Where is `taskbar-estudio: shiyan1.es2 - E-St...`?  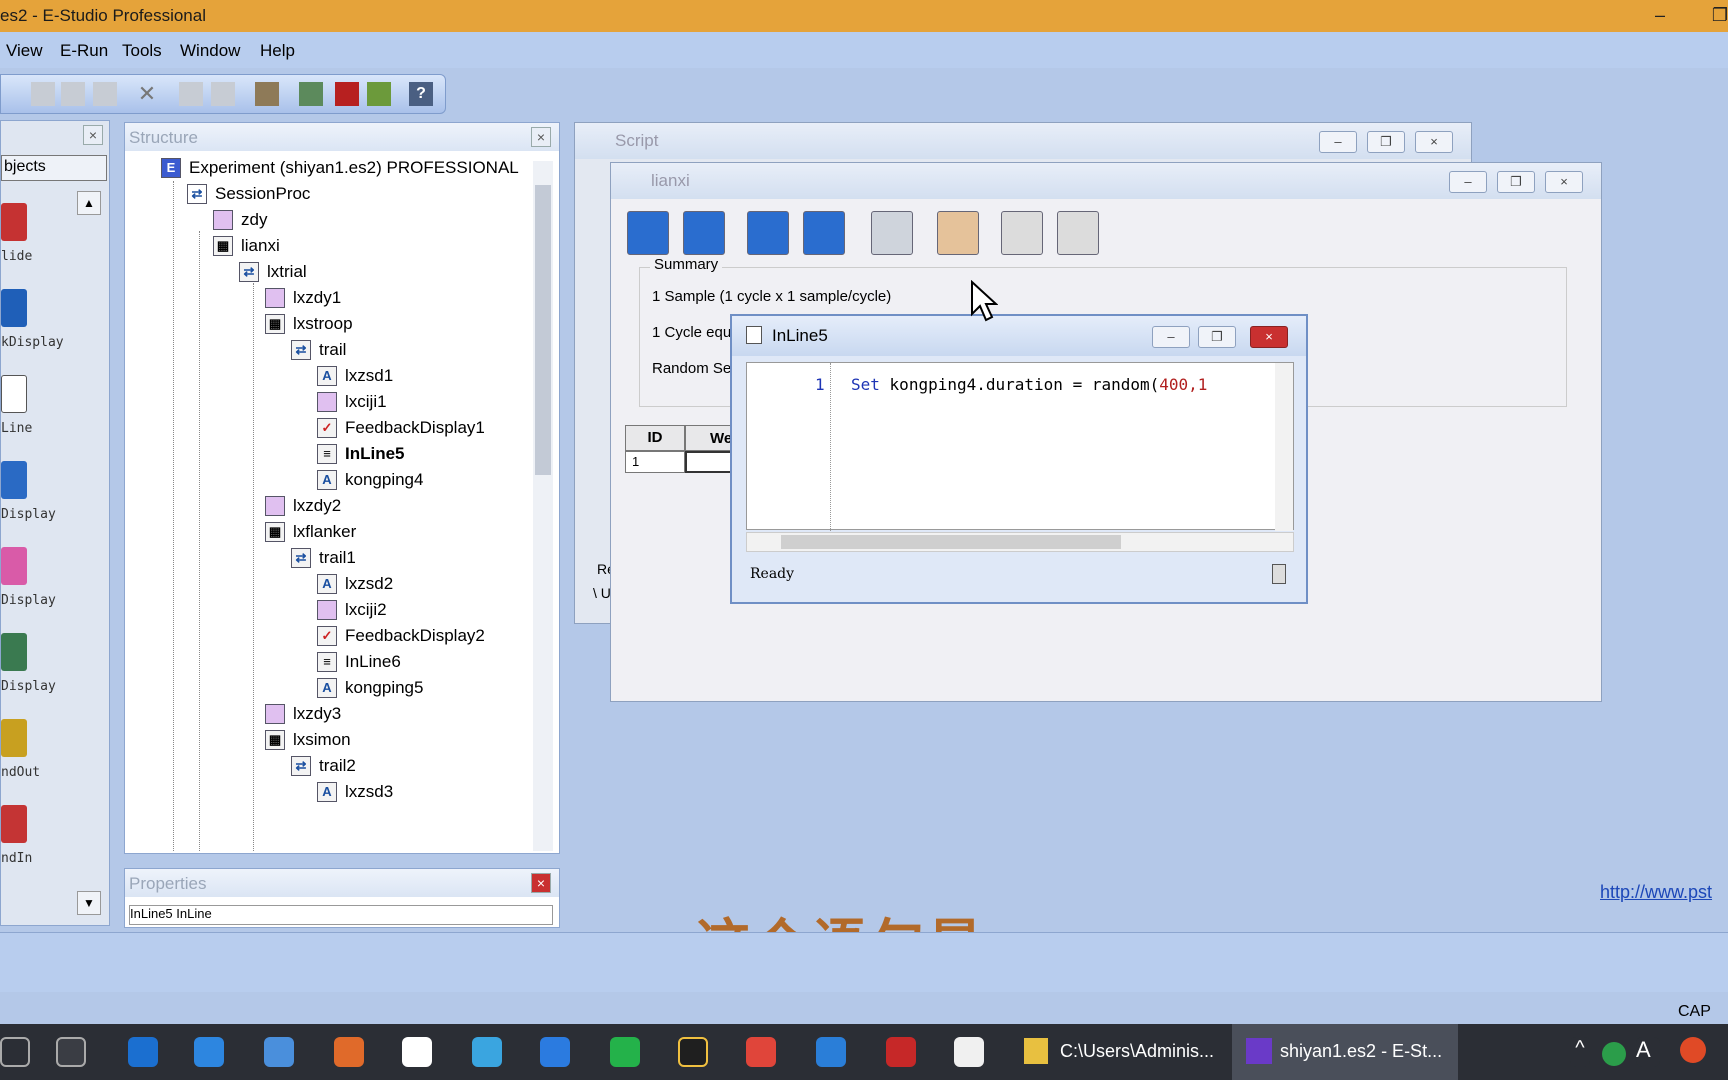
taskbar-estudio: shiyan1.es2 - E-St... is located at coordinates (1345, 1052).